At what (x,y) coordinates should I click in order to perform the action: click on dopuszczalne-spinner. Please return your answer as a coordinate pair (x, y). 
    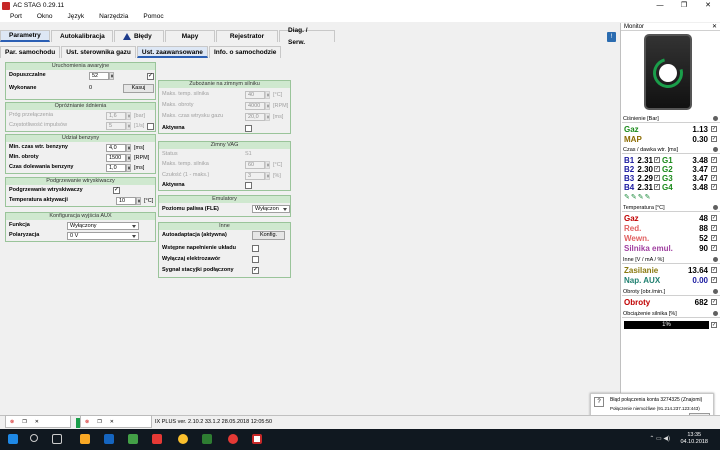
    Looking at the image, I should click on (111, 76).